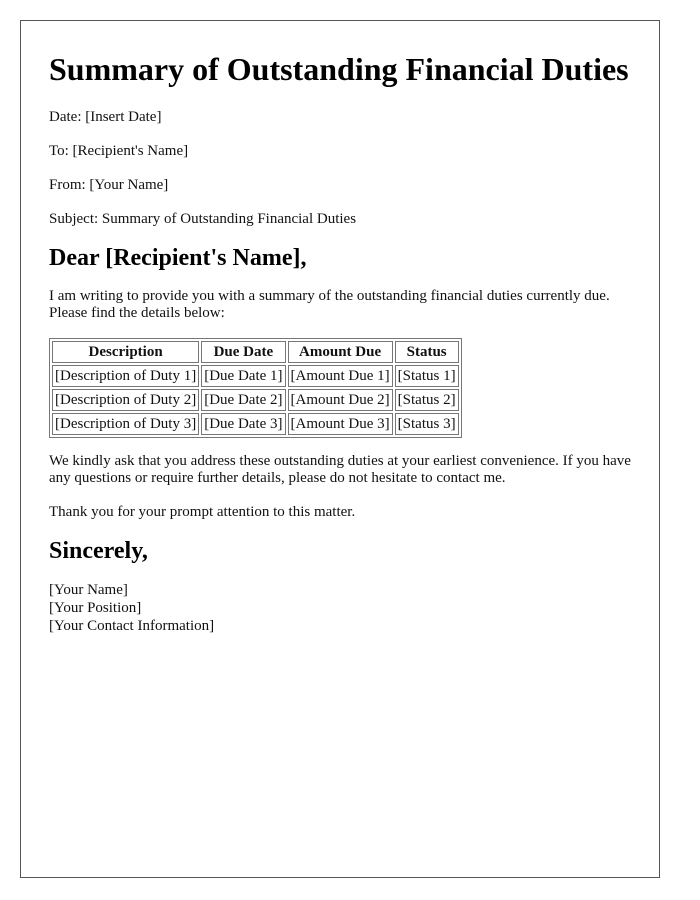 This screenshot has height=900, width=700. Describe the element at coordinates (126, 424) in the screenshot. I see `cell-description: [Description of Duty 3]` at that location.